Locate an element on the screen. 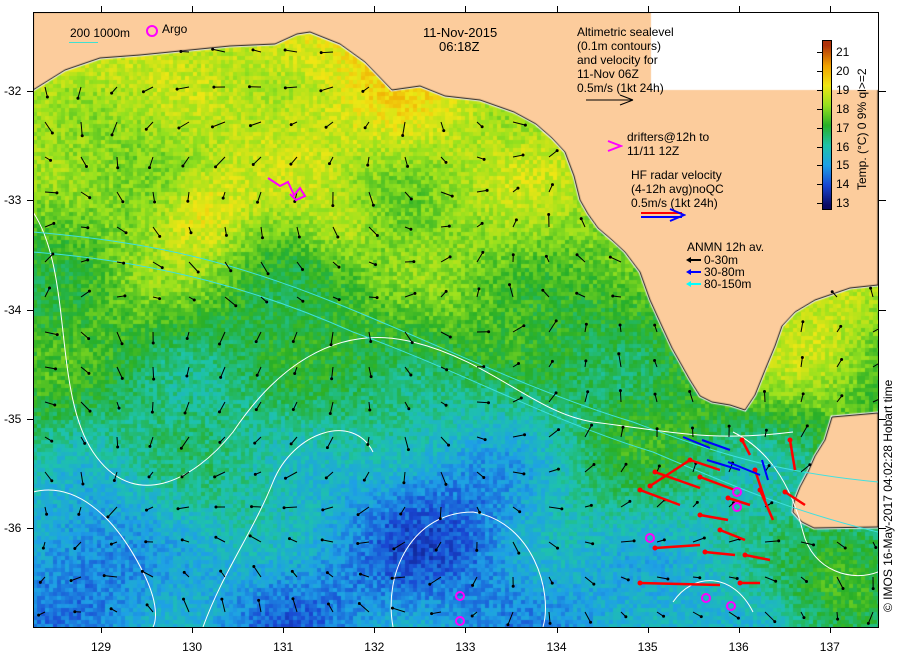  x-tick-label: 133 is located at coordinates (465, 647).